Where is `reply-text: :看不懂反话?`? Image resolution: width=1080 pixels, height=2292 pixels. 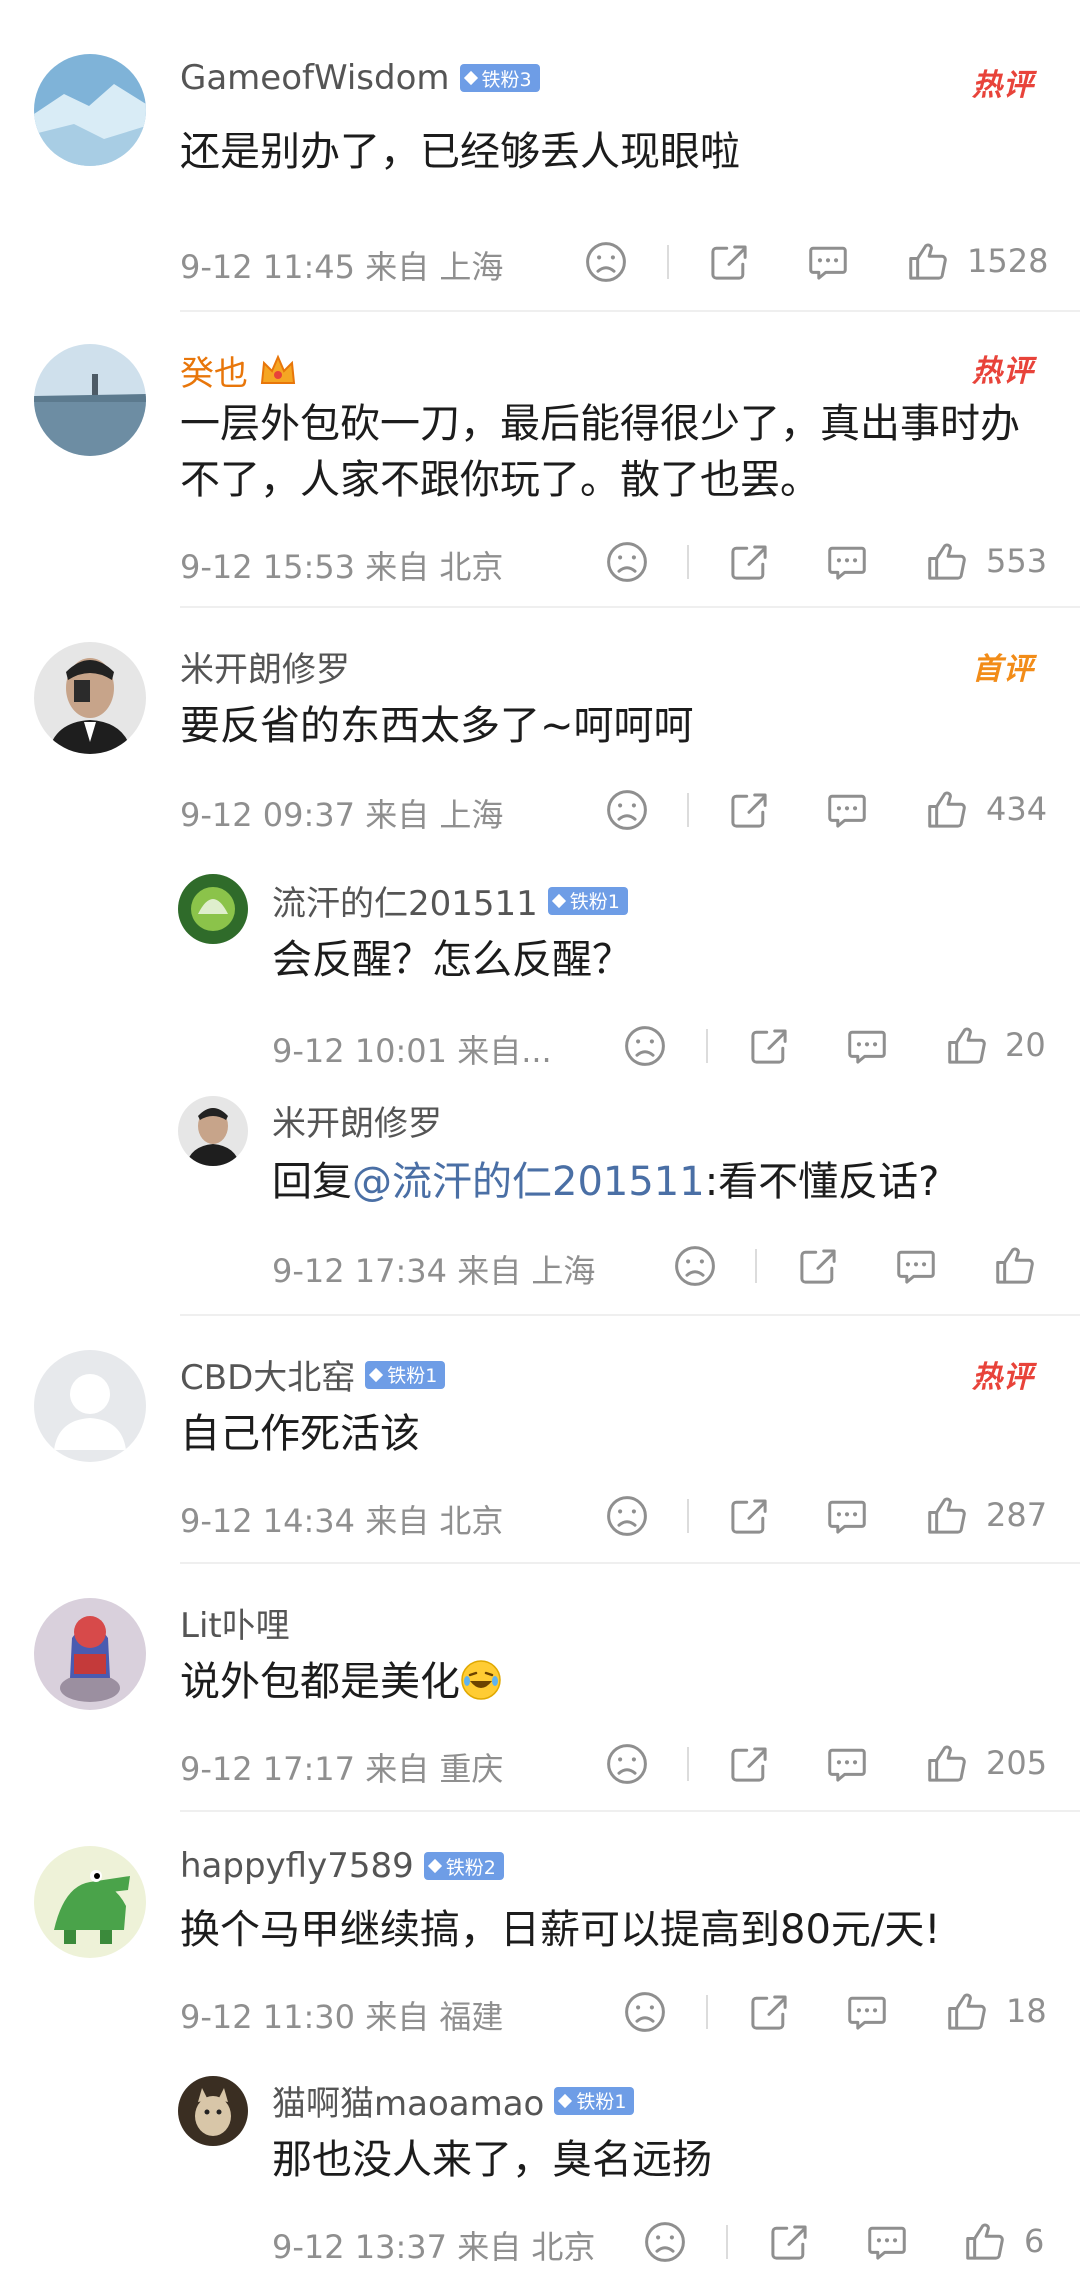 reply-text: :看不懂反话? is located at coordinates (822, 1182).